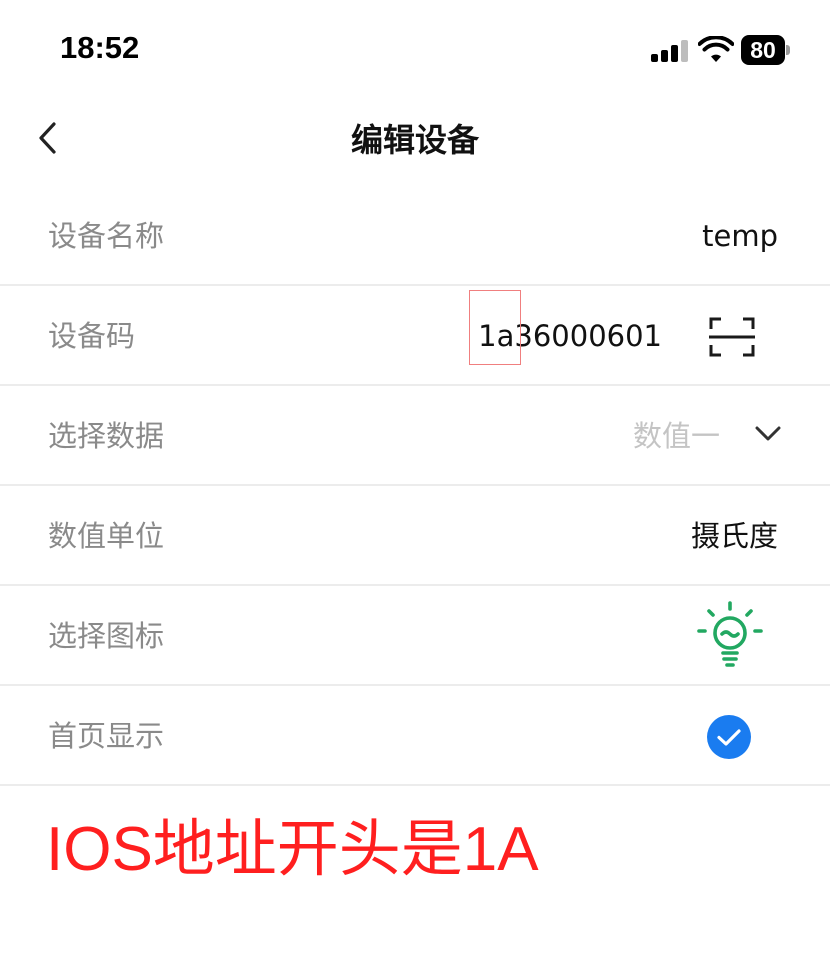 This screenshot has width=830, height=980. I want to click on battery-icon: 80, so click(765, 50).